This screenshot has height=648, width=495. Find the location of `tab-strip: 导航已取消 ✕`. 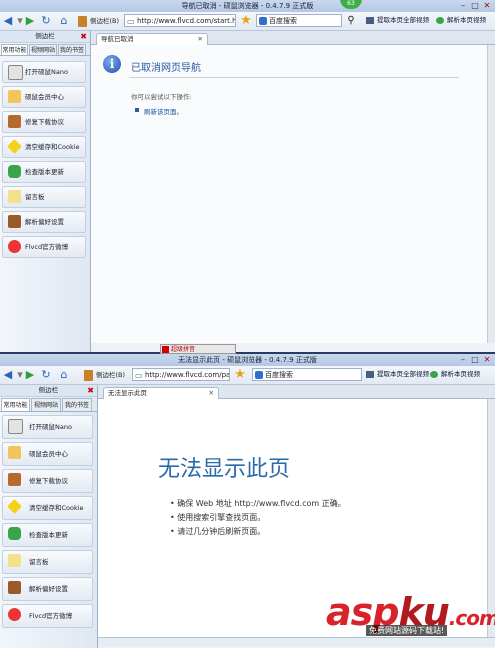

tab-strip: 导航已取消 ✕ is located at coordinates (293, 38).